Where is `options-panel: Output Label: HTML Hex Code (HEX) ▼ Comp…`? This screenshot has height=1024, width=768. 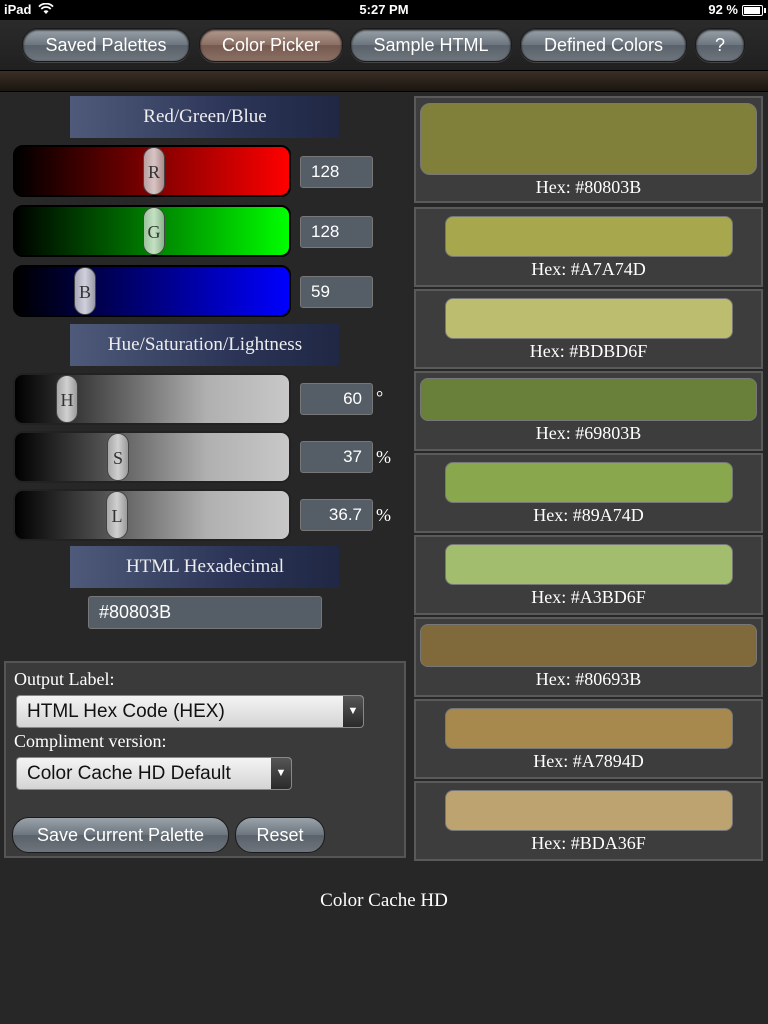
options-panel: Output Label: HTML Hex Code (HEX) ▼ Comp… is located at coordinates (205, 759).